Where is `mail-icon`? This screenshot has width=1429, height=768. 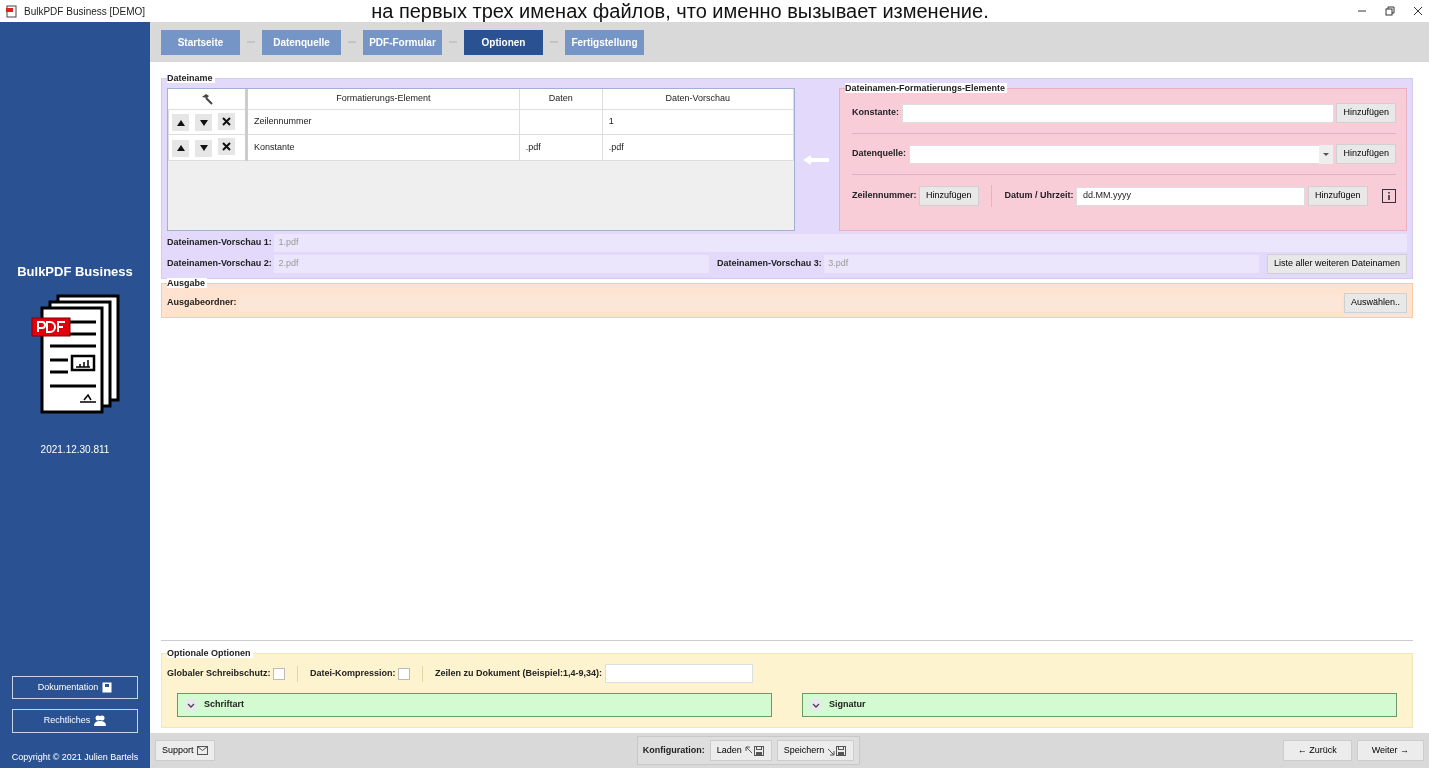 mail-icon is located at coordinates (202, 750).